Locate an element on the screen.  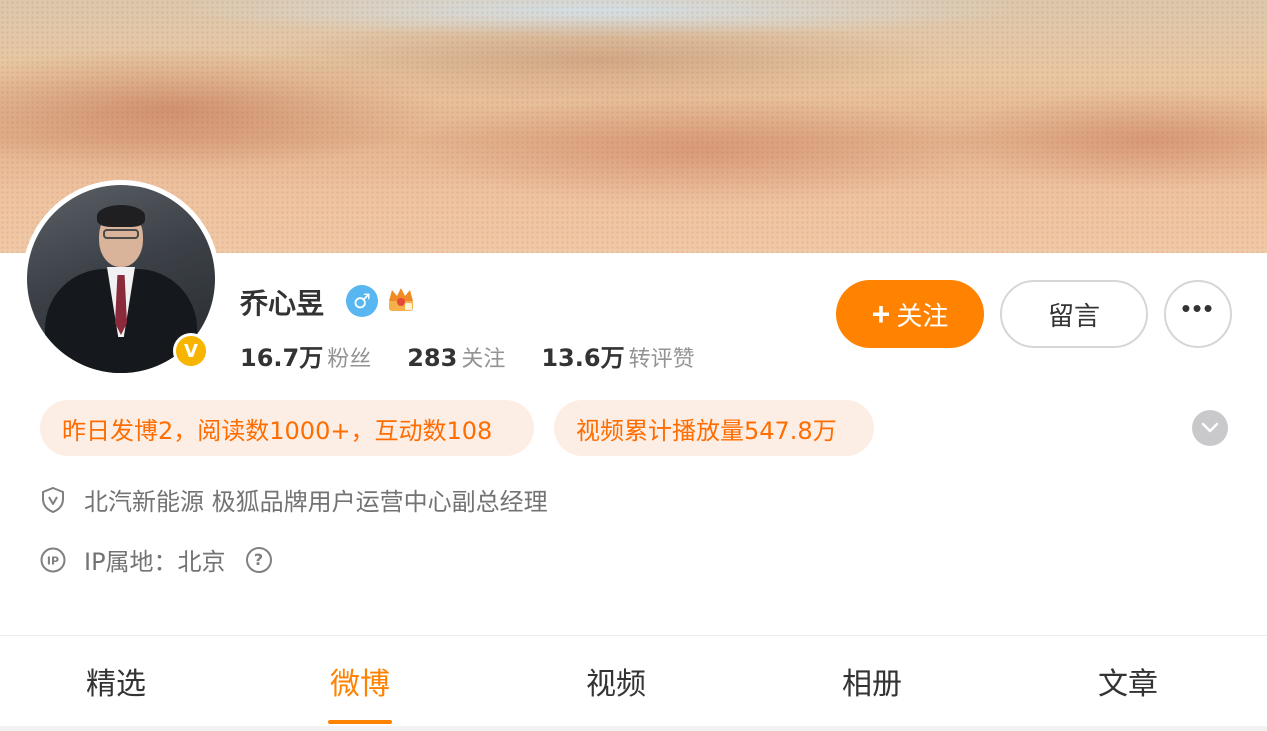
message-button: 留言 is located at coordinates (1074, 314).